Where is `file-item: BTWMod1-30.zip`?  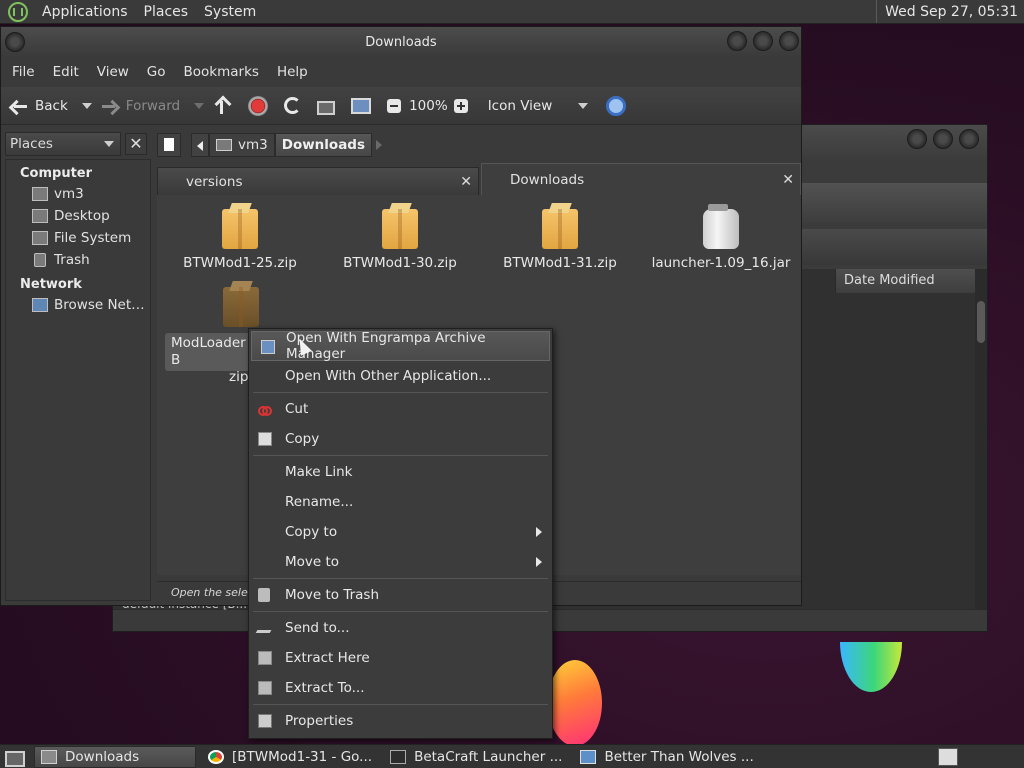 file-item: BTWMod1-30.zip is located at coordinates (400, 240).